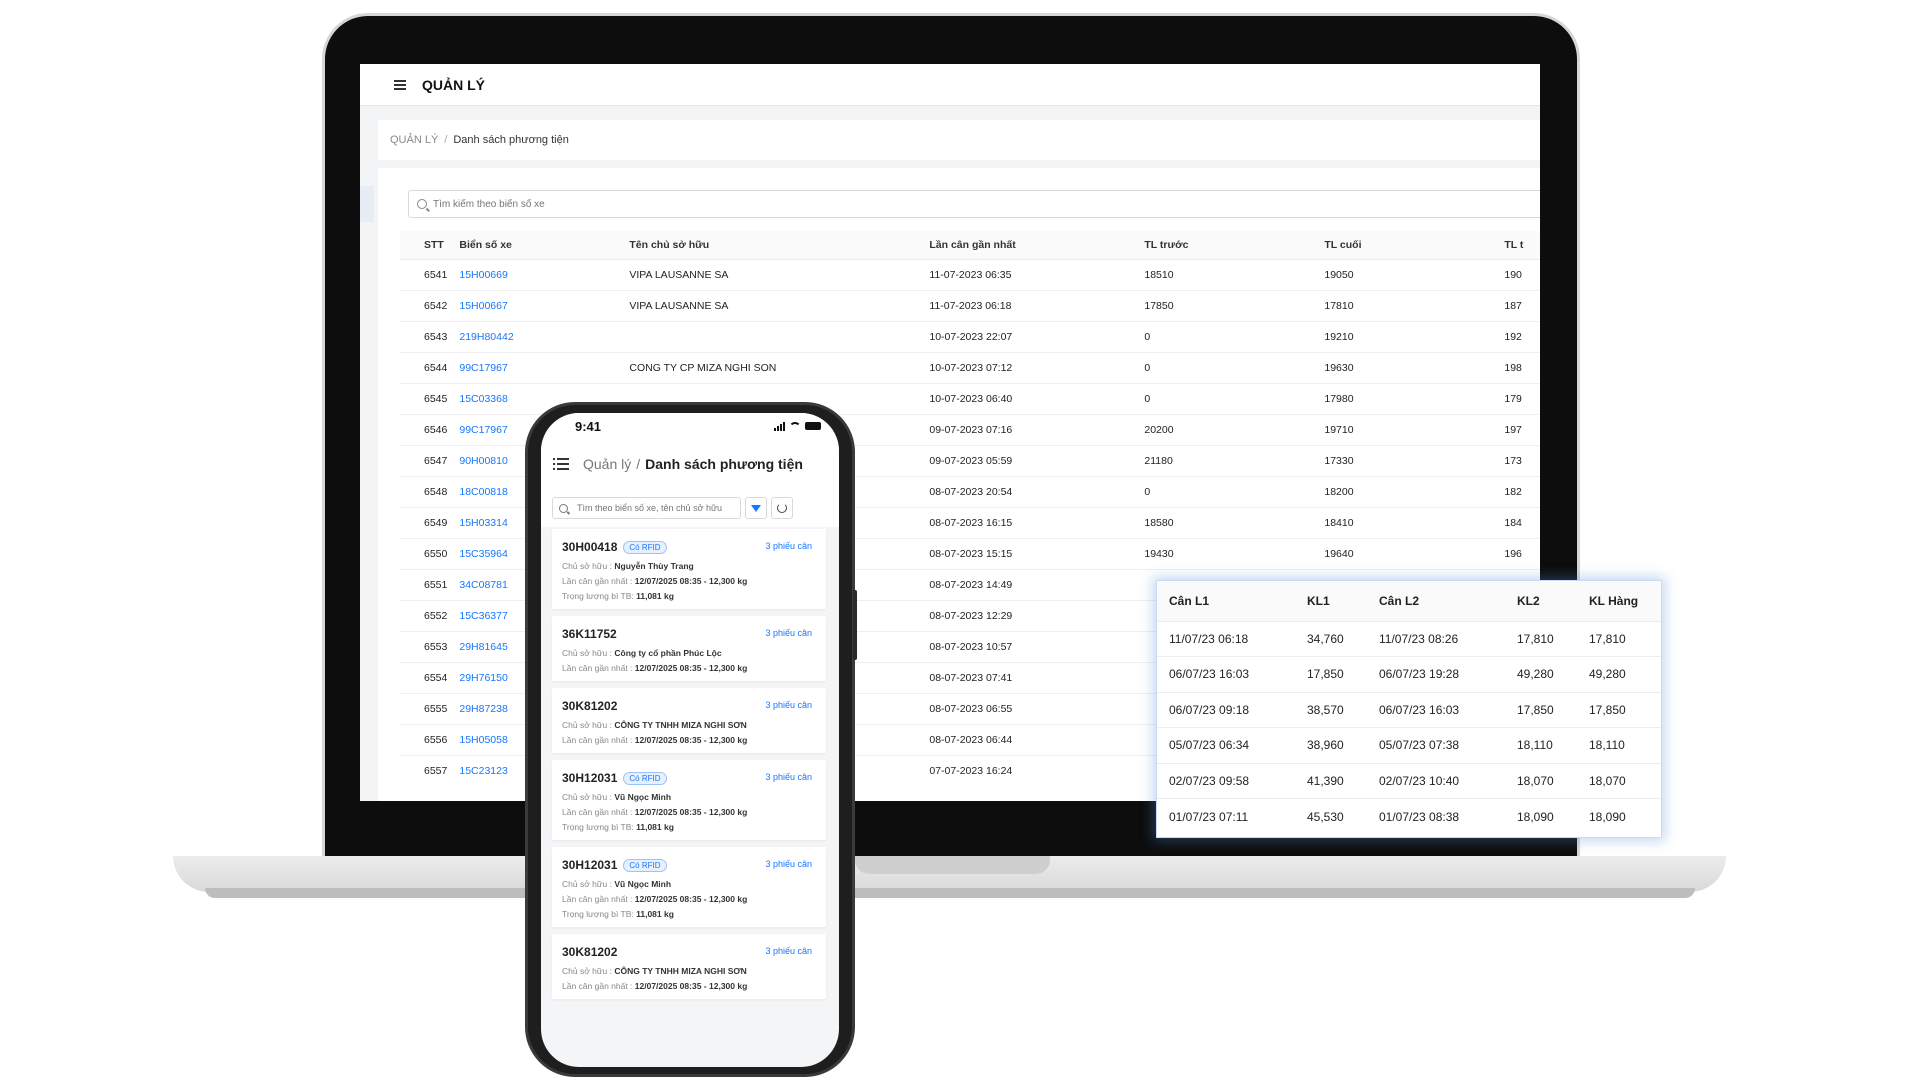 This screenshot has width=1920, height=1080. I want to click on cell-tl-cuoi: 17980, so click(1408, 398).